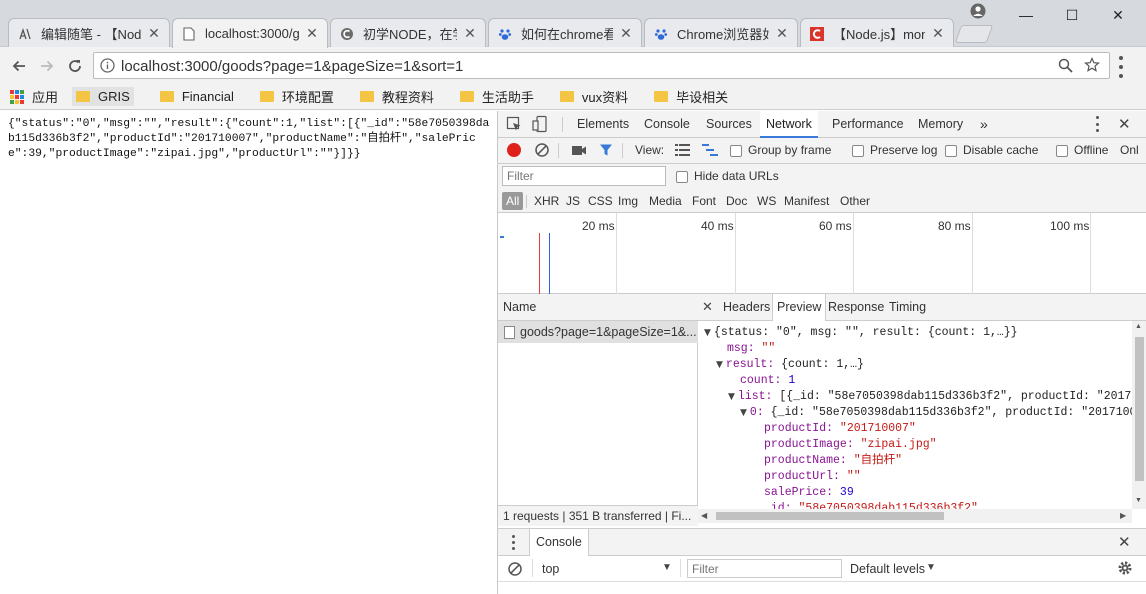  Describe the element at coordinates (540, 125) in the screenshot. I see `device-toolbar-icon` at that location.